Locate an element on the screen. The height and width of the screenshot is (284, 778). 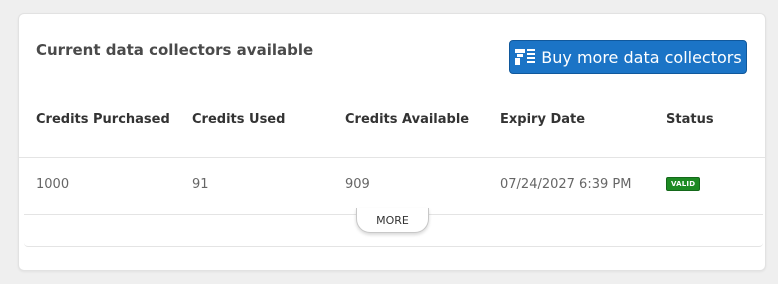
header-credits-used: Credits Used is located at coordinates (239, 119).